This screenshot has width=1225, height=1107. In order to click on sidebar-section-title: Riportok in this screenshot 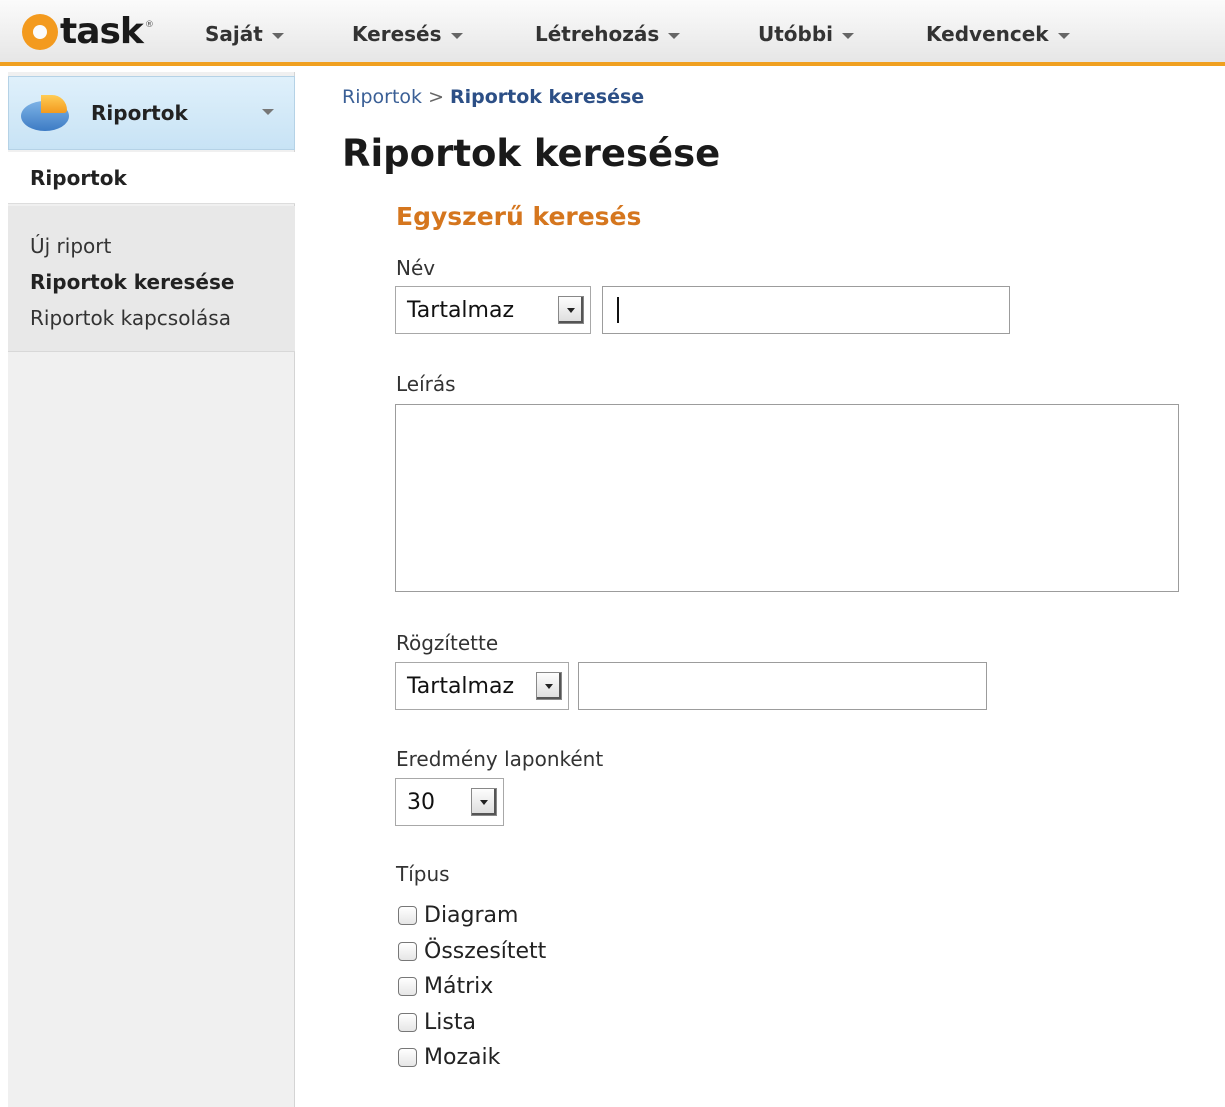, I will do `click(151, 178)`.